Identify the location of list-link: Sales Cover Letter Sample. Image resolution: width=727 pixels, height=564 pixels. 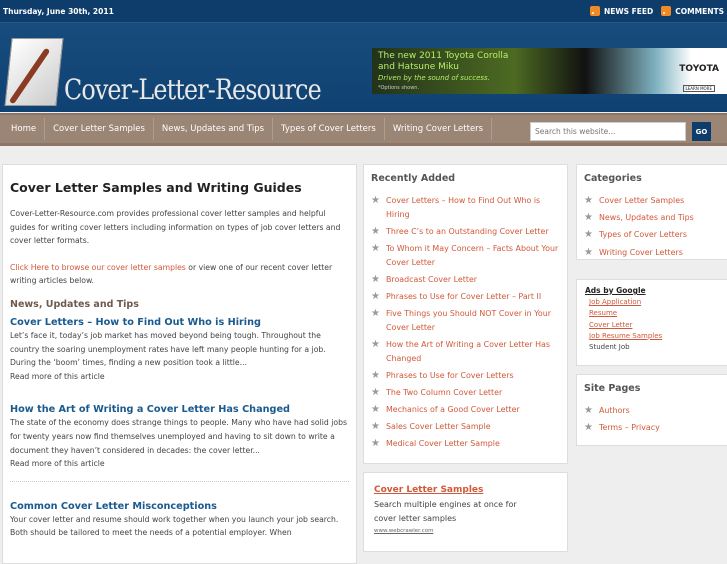
(438, 427).